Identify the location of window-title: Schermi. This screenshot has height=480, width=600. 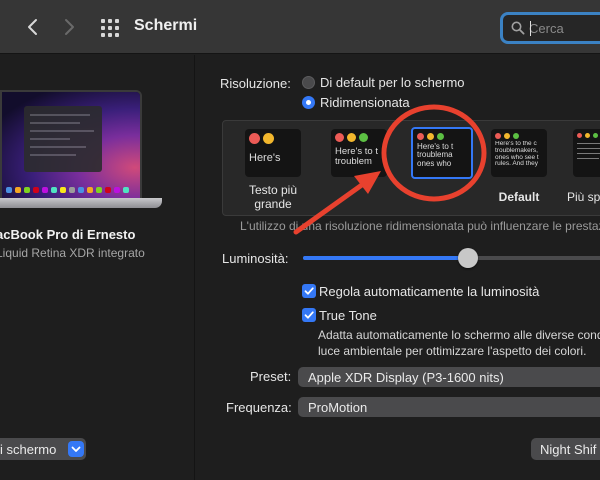
(166, 25).